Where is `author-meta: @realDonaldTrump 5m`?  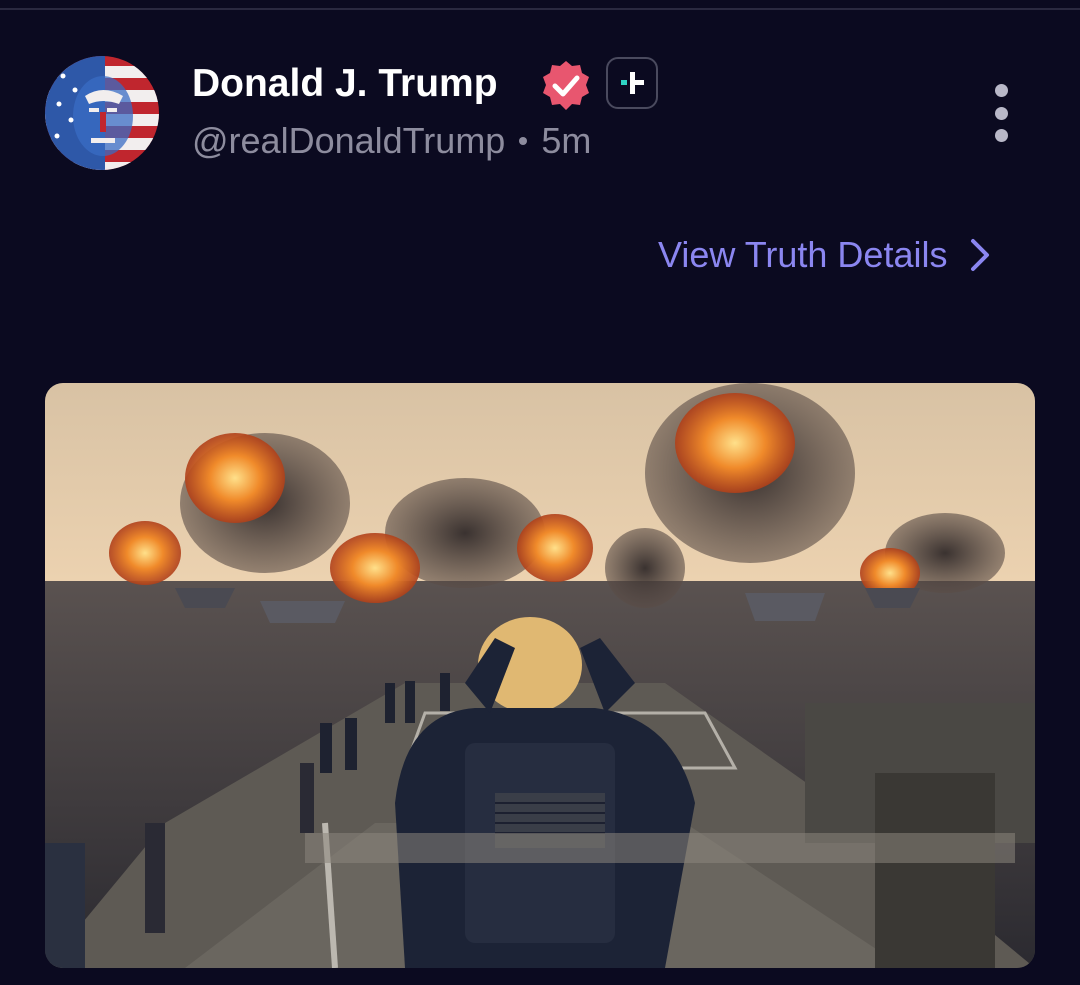 author-meta: @realDonaldTrump 5m is located at coordinates (391, 141).